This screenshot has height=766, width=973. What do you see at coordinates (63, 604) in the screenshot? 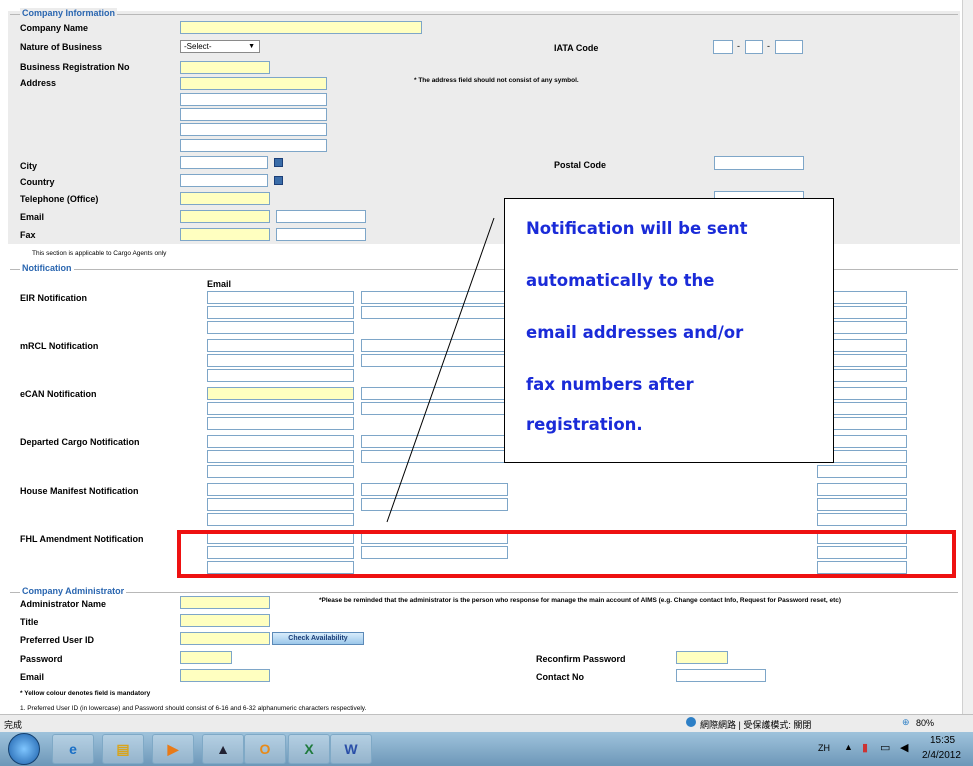
I see `admin-name-label: Administrator Name` at bounding box center [63, 604].